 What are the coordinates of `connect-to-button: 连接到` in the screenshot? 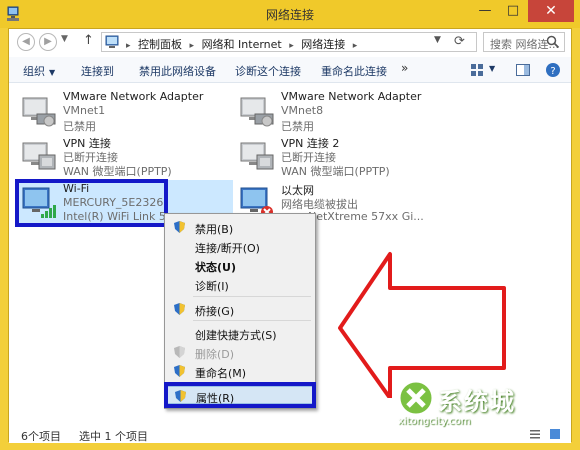 It's located at (97, 71).